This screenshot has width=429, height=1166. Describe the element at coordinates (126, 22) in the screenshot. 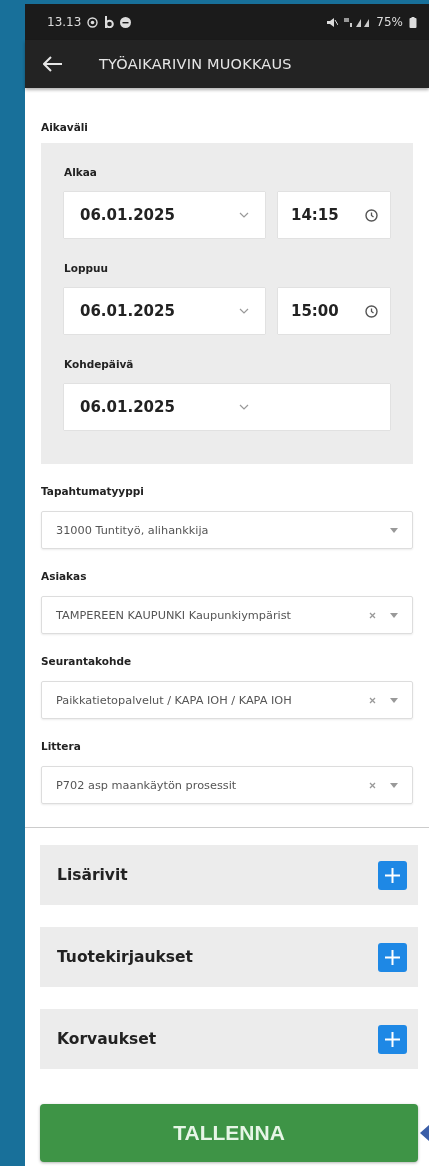

I see `notification-icon` at that location.